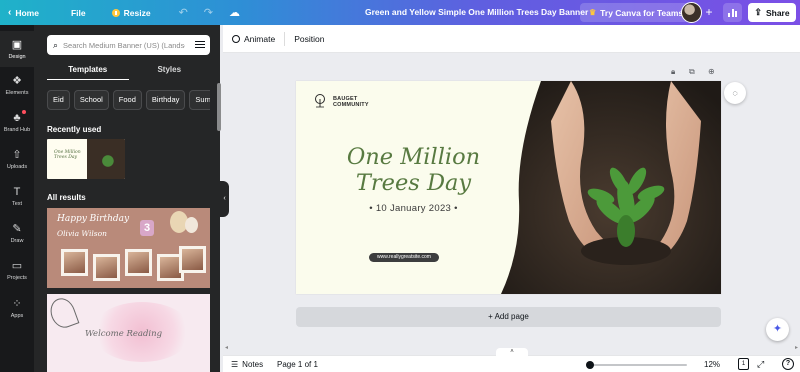 The image size is (800, 372). Describe the element at coordinates (74, 129) in the screenshot. I see `recently-used-title: Recently used` at that location.